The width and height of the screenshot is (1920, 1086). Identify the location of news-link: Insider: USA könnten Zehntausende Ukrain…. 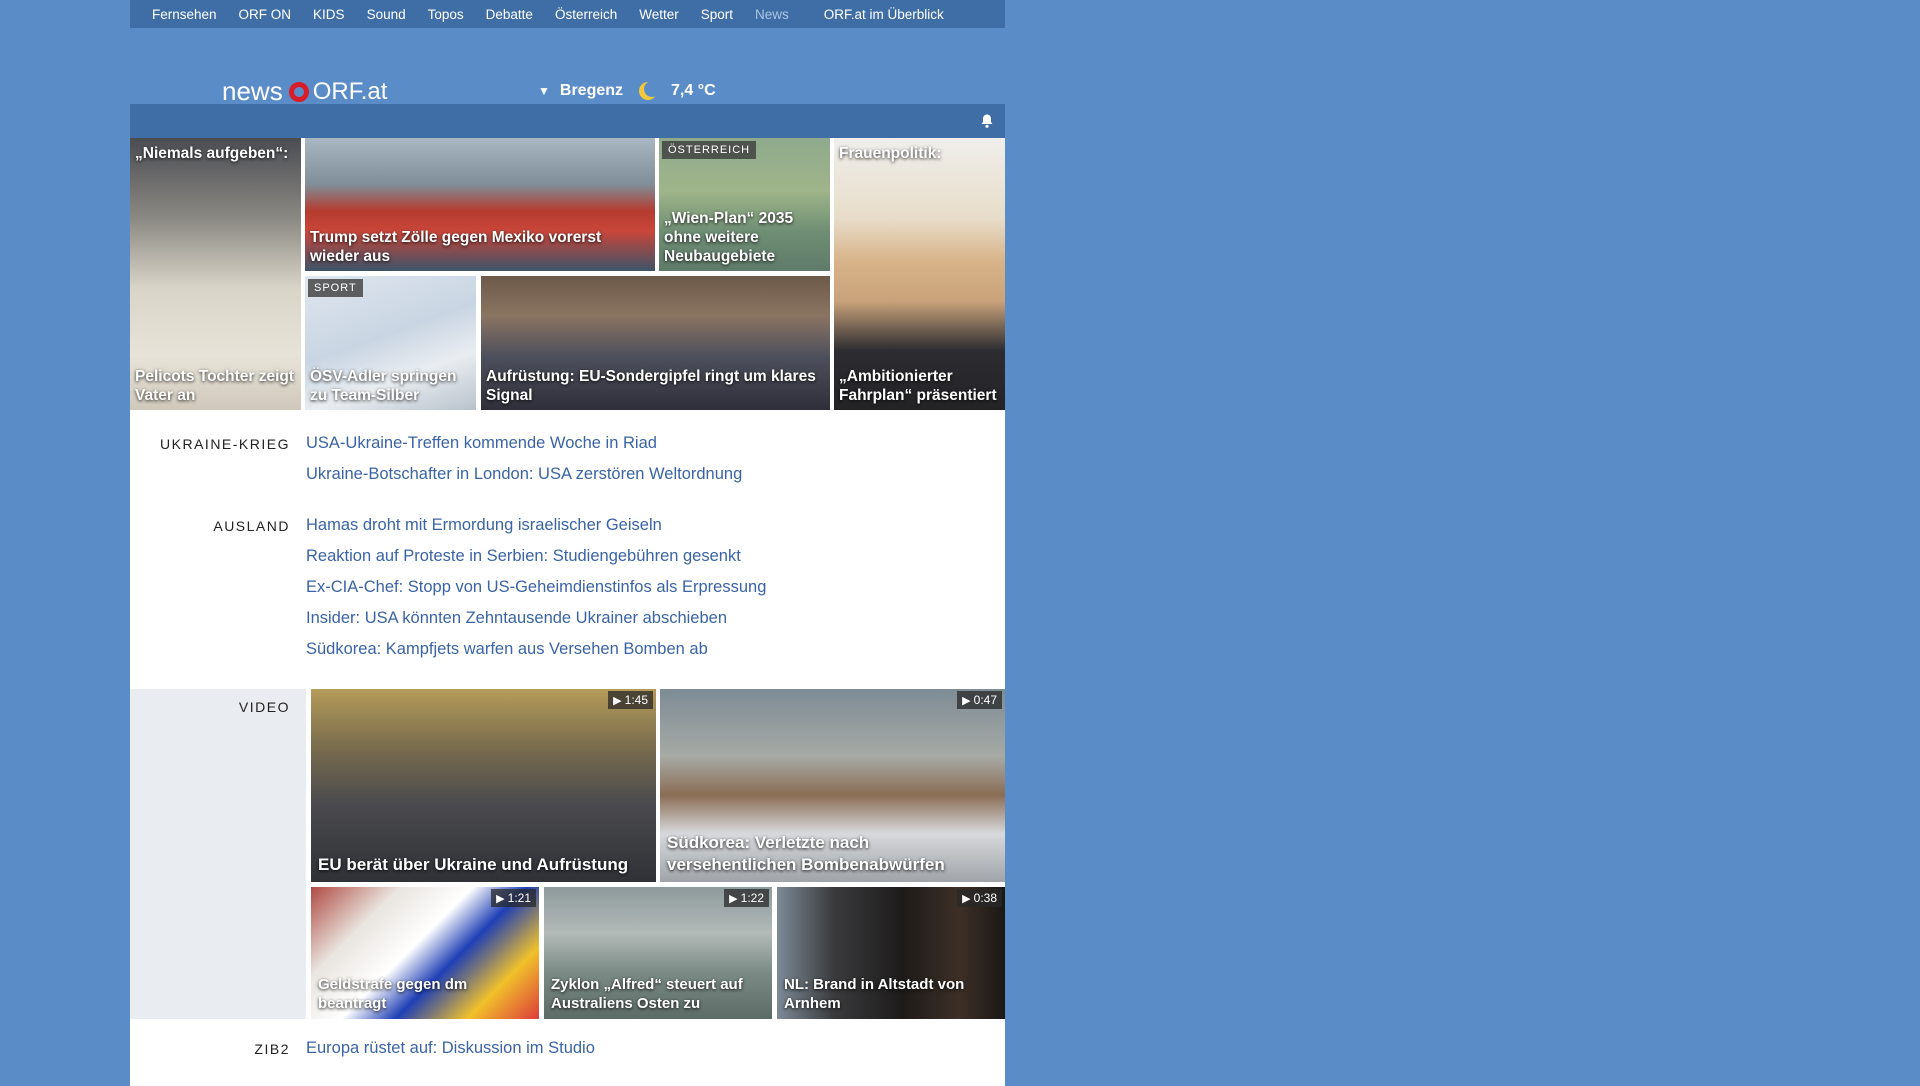
(536, 618).